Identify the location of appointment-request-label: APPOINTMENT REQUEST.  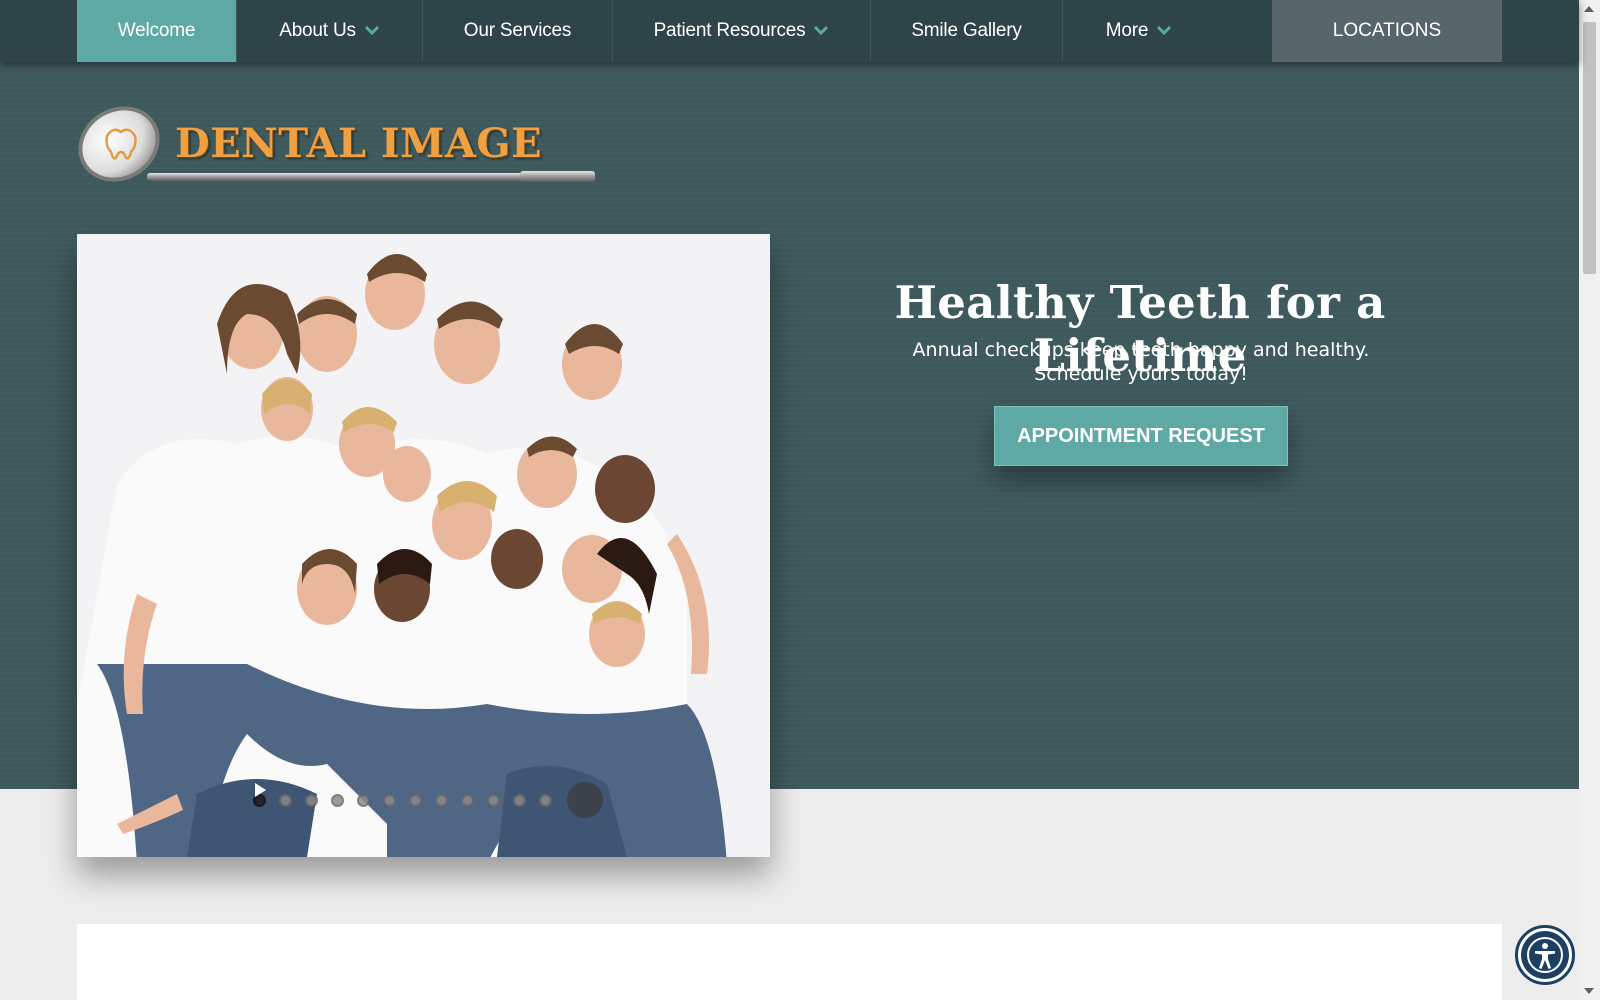
(1141, 435).